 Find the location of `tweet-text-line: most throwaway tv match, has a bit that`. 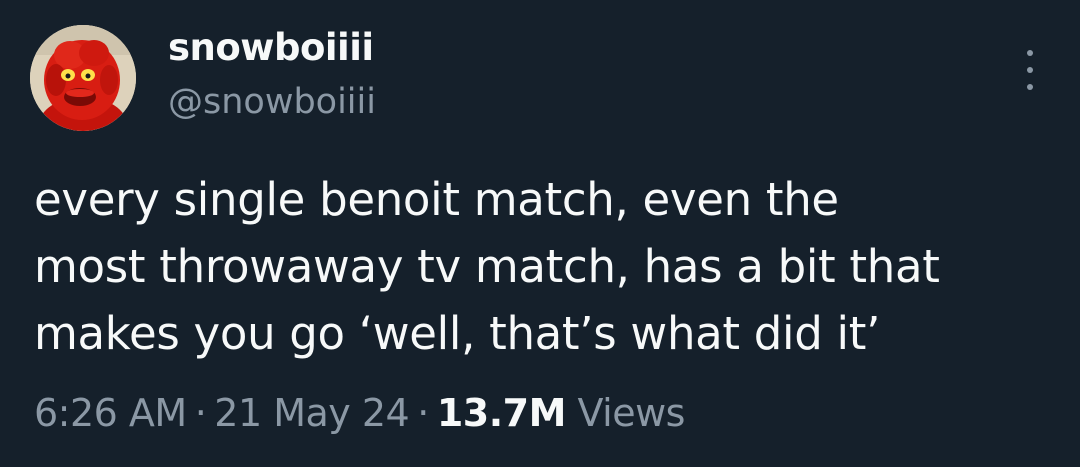

tweet-text-line: most throwaway tv match, has a bit that is located at coordinates (487, 266).